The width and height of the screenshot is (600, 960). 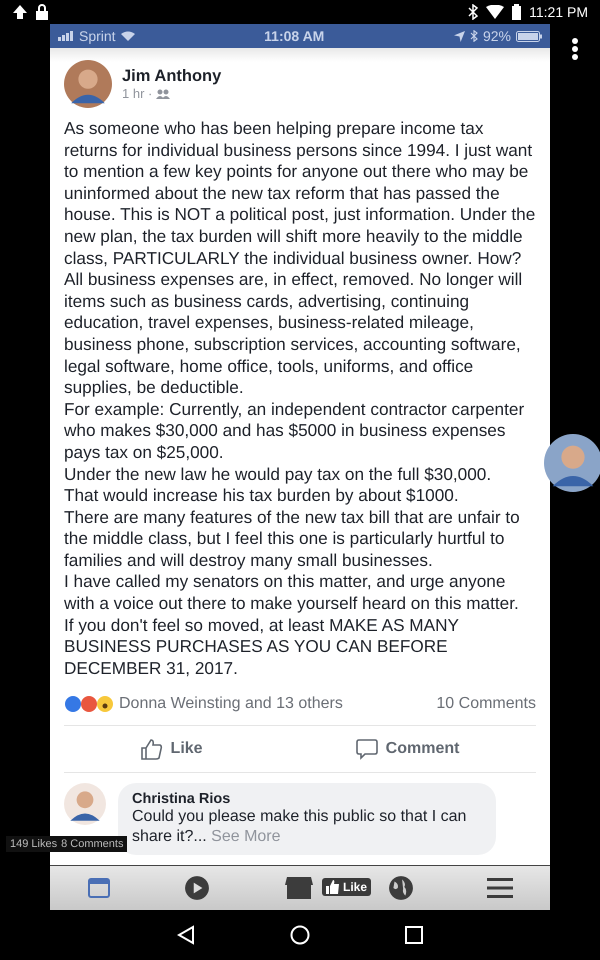 What do you see at coordinates (295, 431) in the screenshot?
I see `post-text: For example: Currently, an independent contractor carpenter who makes $30,000 and has $5000 in business expenses pays tax on $25,000.` at bounding box center [295, 431].